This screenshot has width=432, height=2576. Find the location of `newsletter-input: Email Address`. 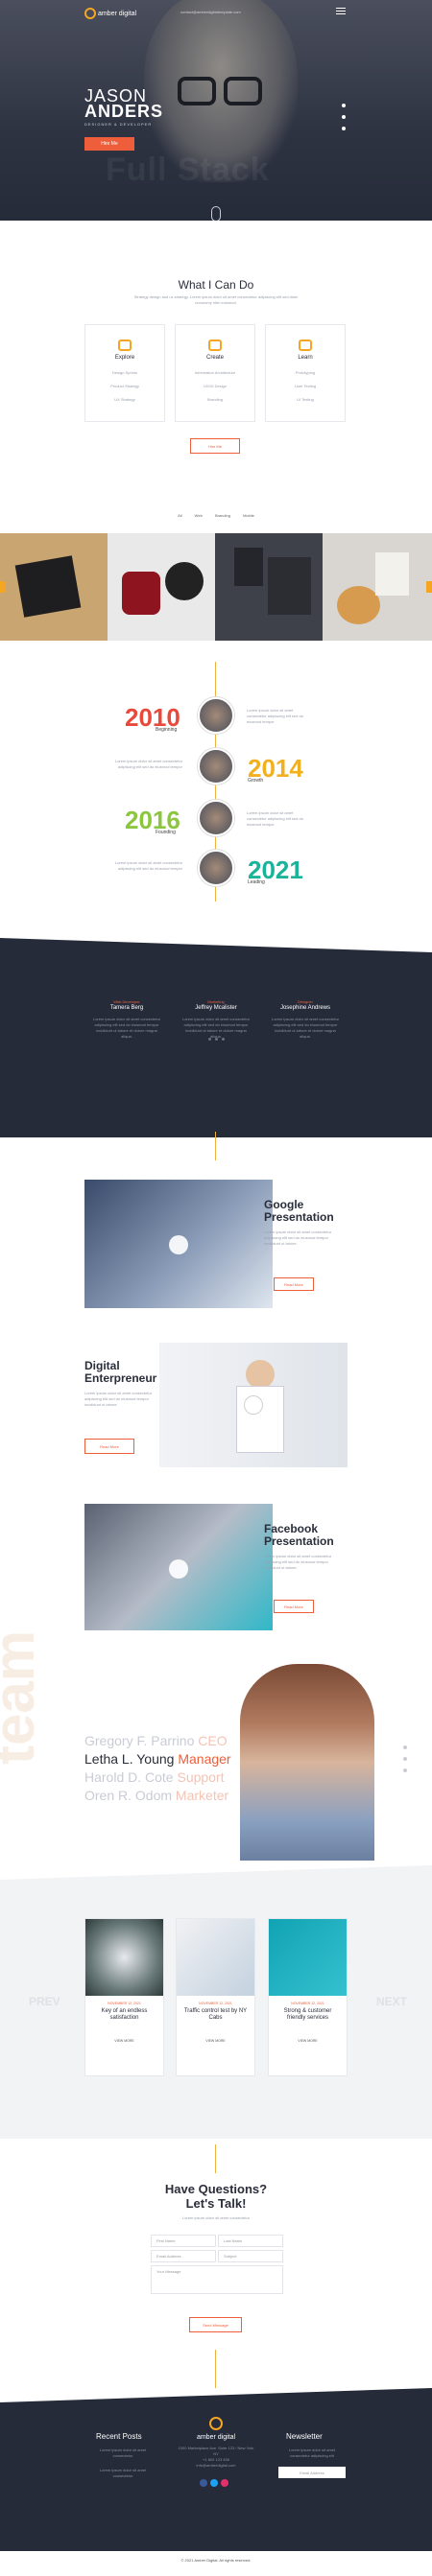

newsletter-input: Email Address is located at coordinates (312, 2472).